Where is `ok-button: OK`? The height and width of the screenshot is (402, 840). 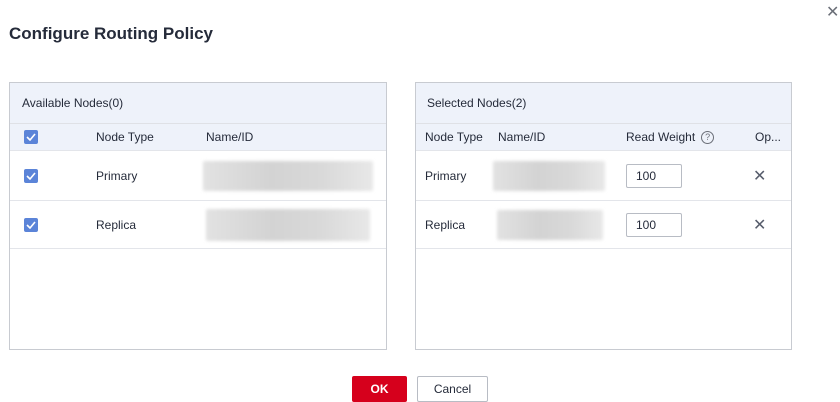 ok-button: OK is located at coordinates (379, 389).